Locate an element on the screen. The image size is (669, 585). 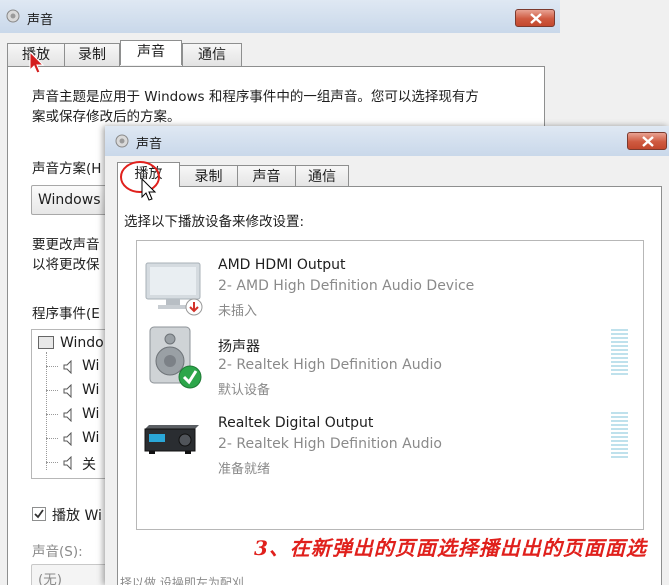
scheme-label: 声音方案(H is located at coordinates (67, 169).